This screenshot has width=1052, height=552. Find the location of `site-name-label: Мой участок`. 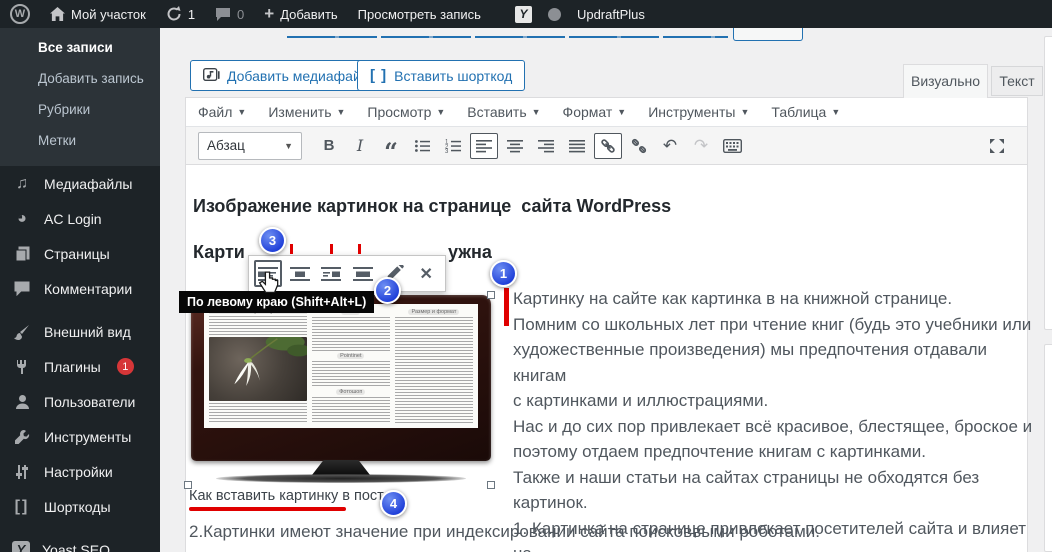

site-name-label: Мой участок is located at coordinates (108, 14).